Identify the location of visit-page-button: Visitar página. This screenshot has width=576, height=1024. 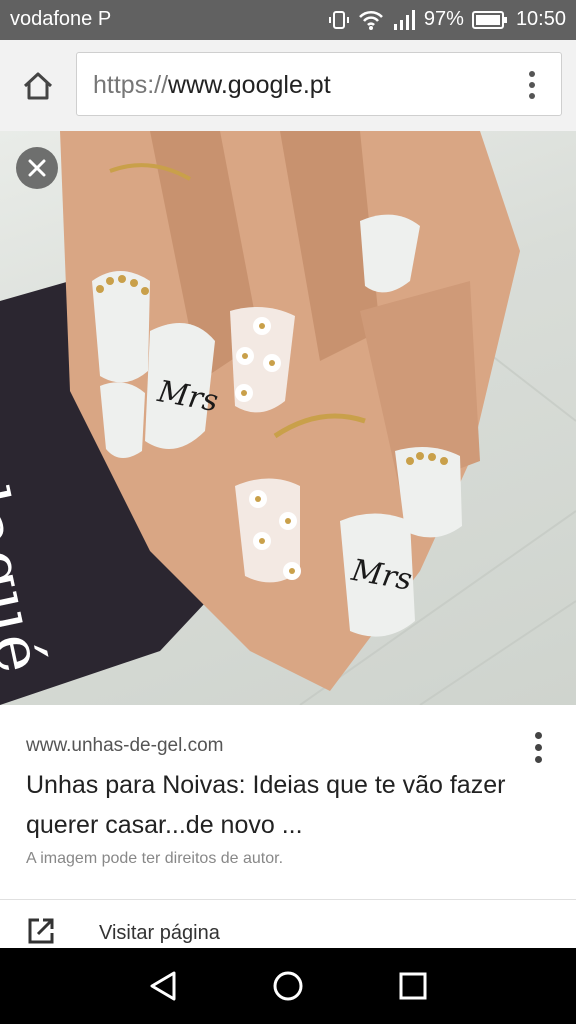
(288, 924).